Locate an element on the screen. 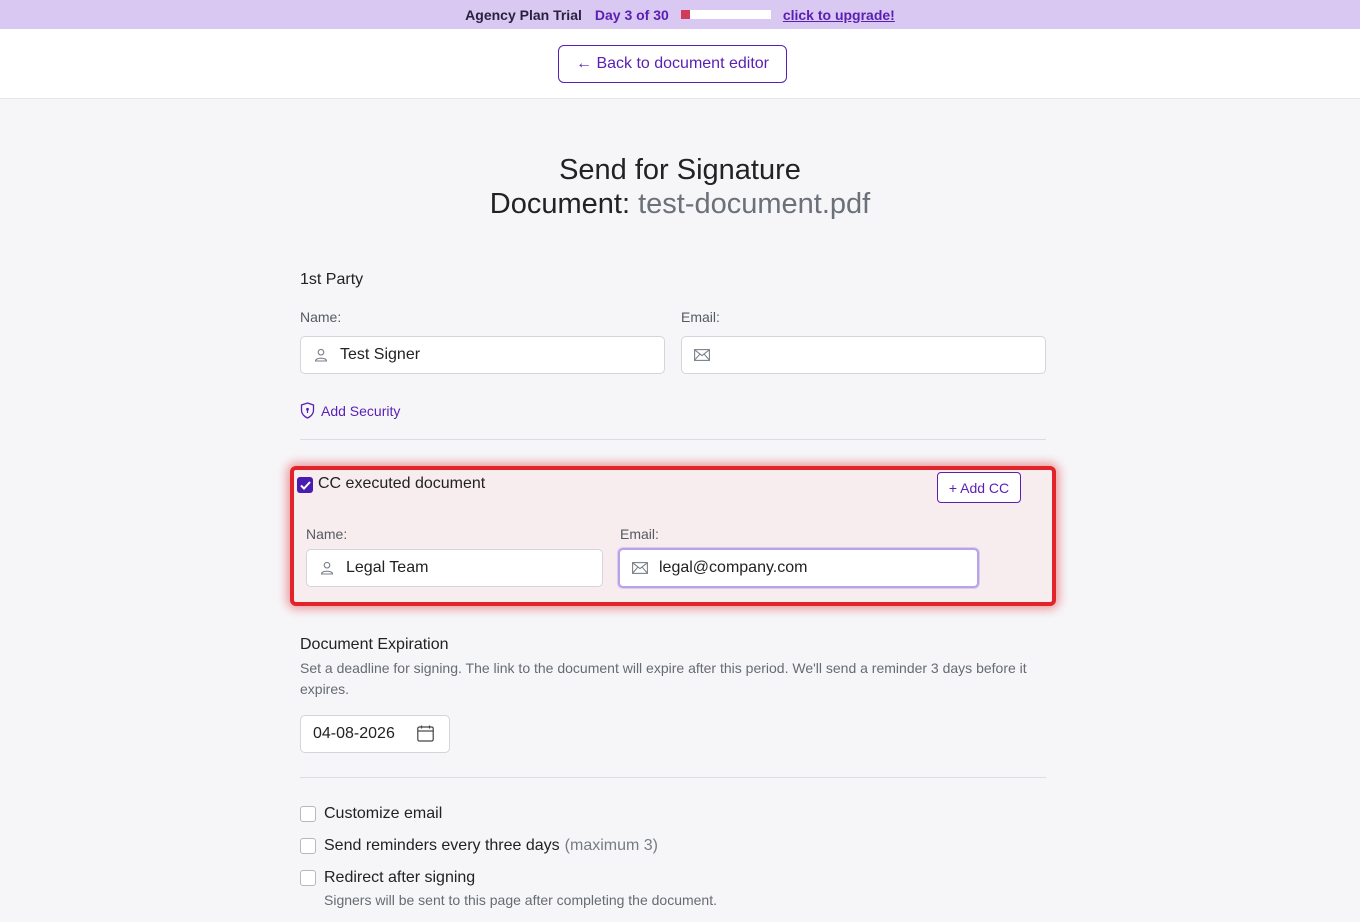 This screenshot has height=922, width=1360. document-title: Document: test-document.pdf is located at coordinates (680, 204).